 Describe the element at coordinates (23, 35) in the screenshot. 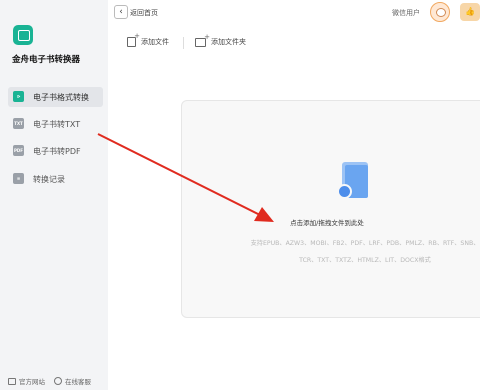

I see `app-logo-icon` at that location.